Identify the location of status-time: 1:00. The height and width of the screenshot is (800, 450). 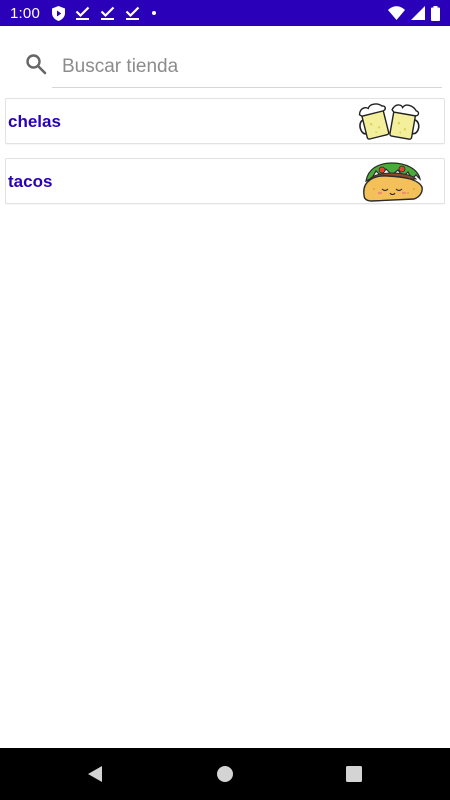
(25, 13).